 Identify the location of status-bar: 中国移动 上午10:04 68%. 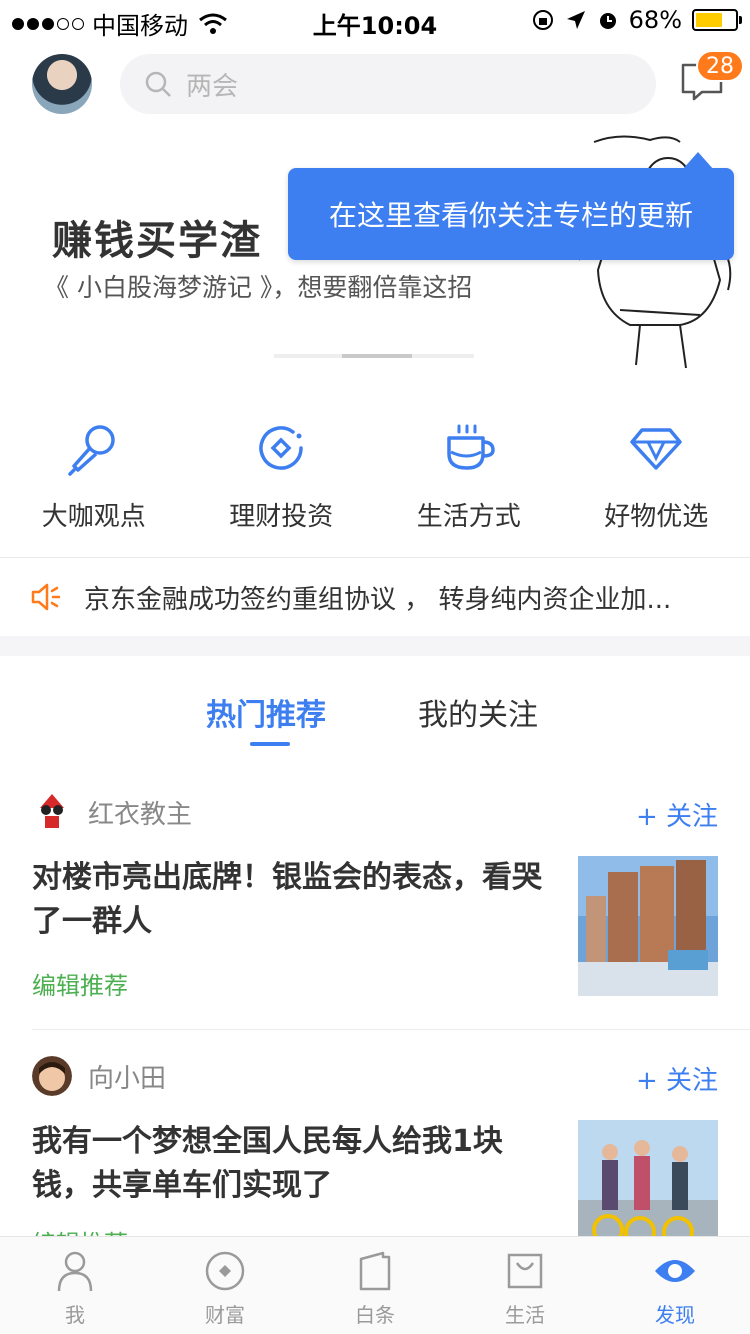
(375, 20).